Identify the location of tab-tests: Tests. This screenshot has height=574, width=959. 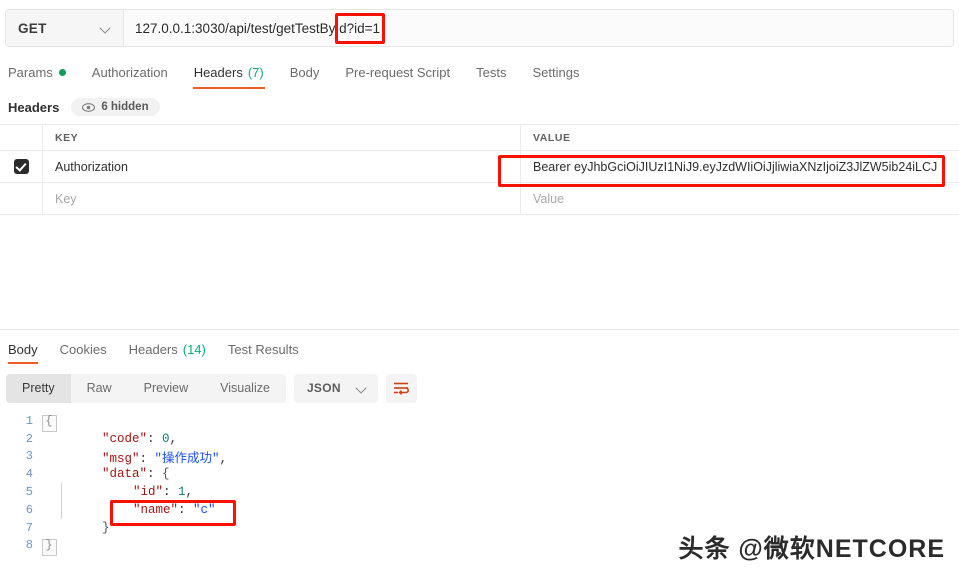
(491, 72).